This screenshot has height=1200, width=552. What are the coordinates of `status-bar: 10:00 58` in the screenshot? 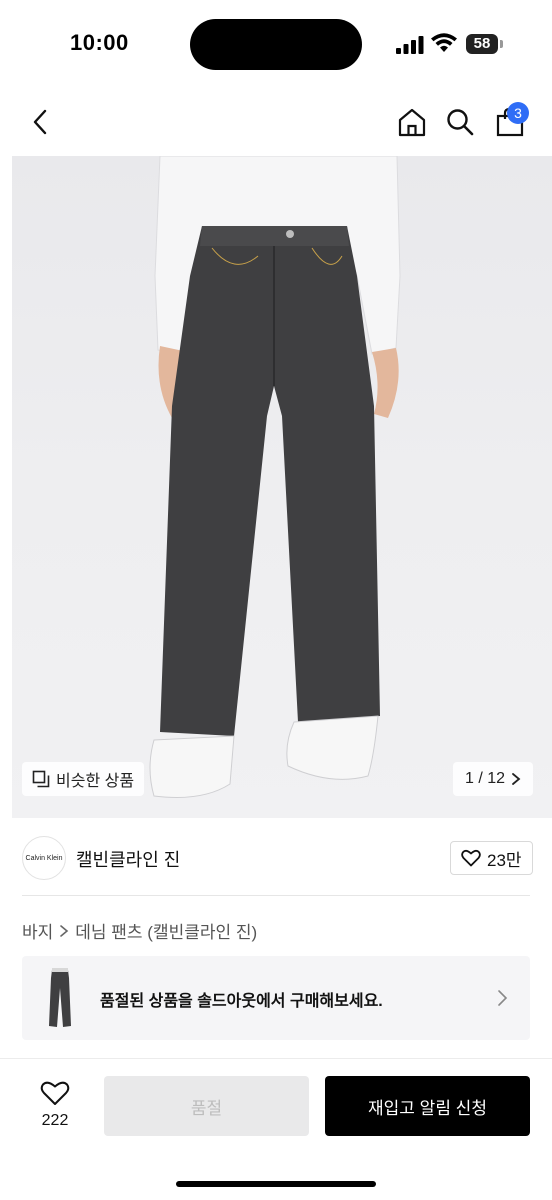 It's located at (276, 45).